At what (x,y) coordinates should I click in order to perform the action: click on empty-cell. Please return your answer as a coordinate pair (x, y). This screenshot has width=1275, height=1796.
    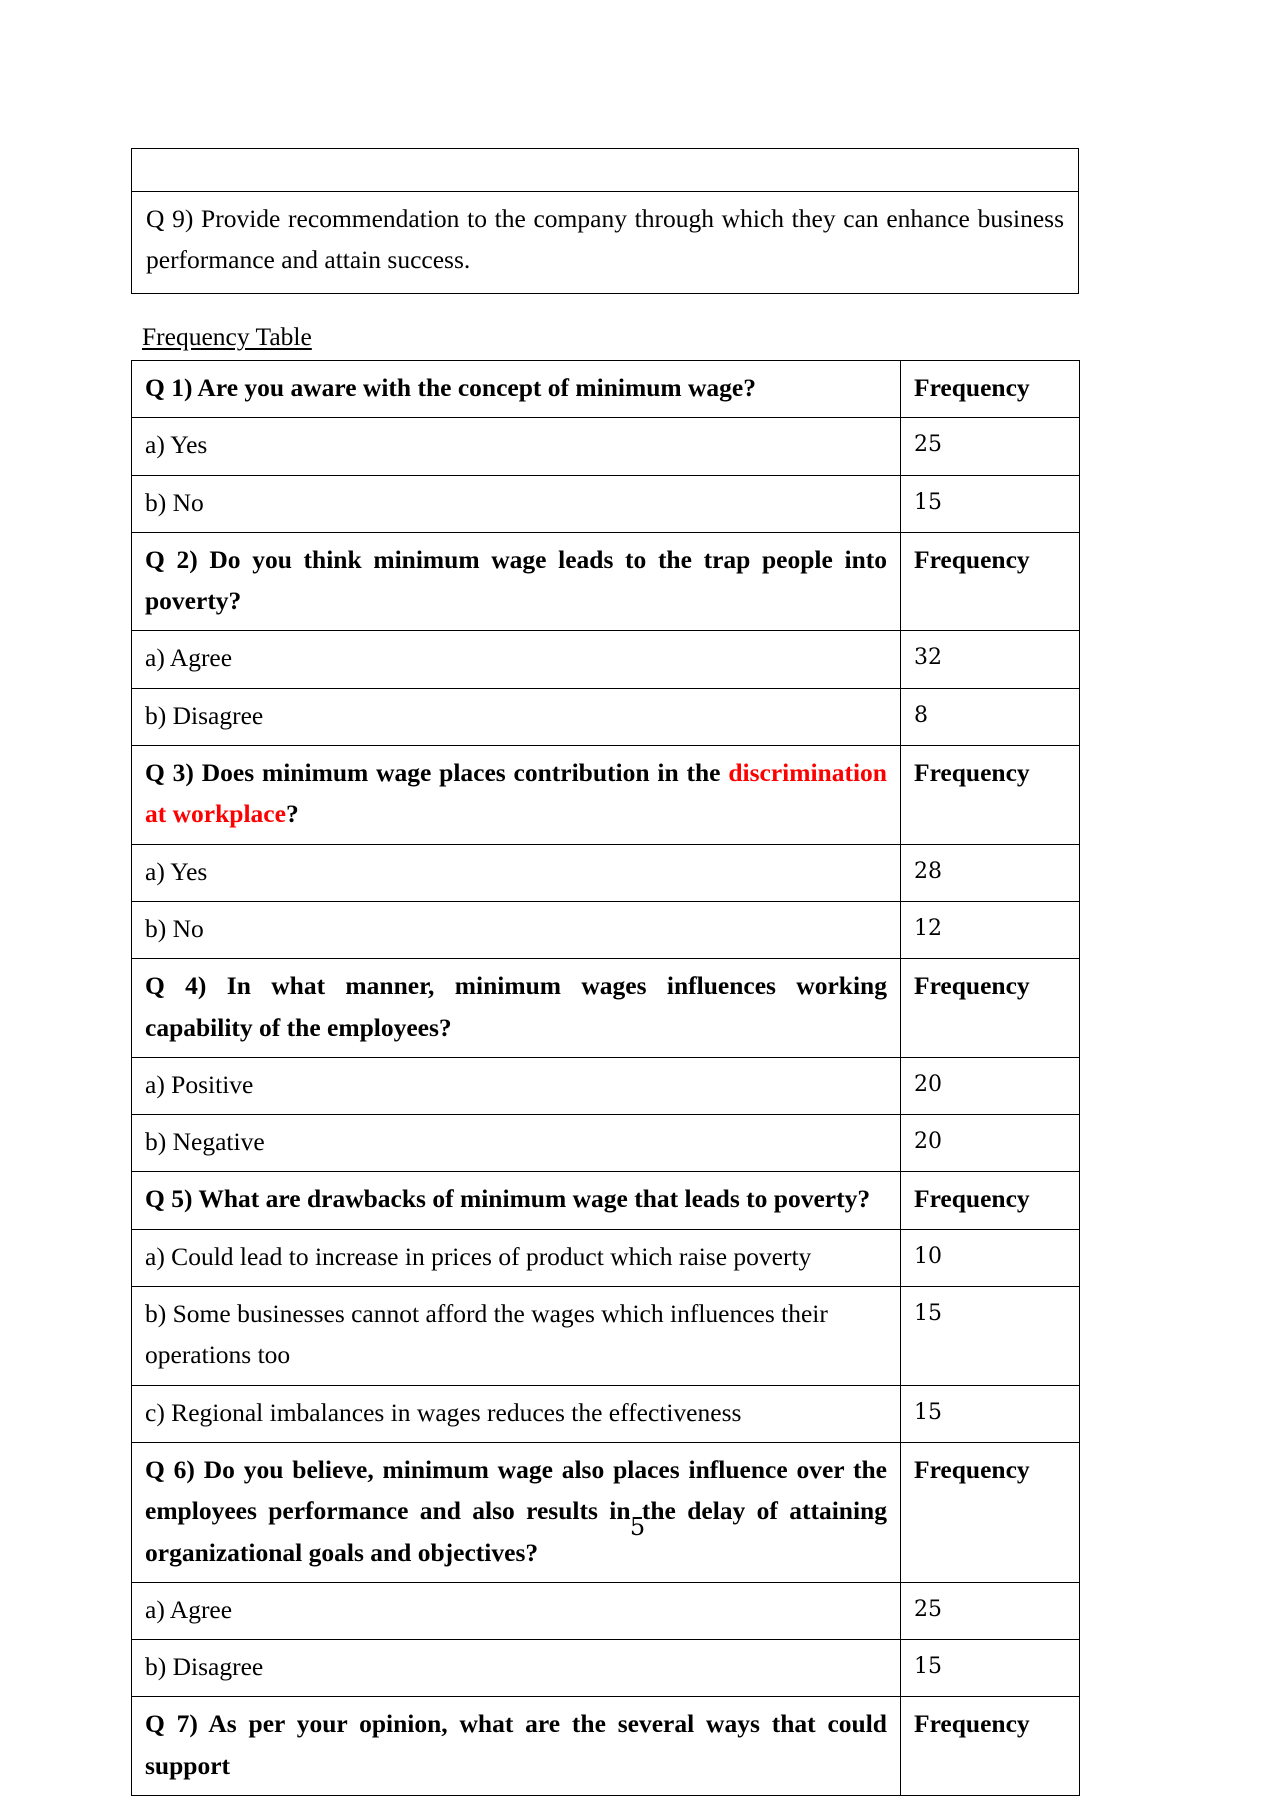
    Looking at the image, I should click on (605, 170).